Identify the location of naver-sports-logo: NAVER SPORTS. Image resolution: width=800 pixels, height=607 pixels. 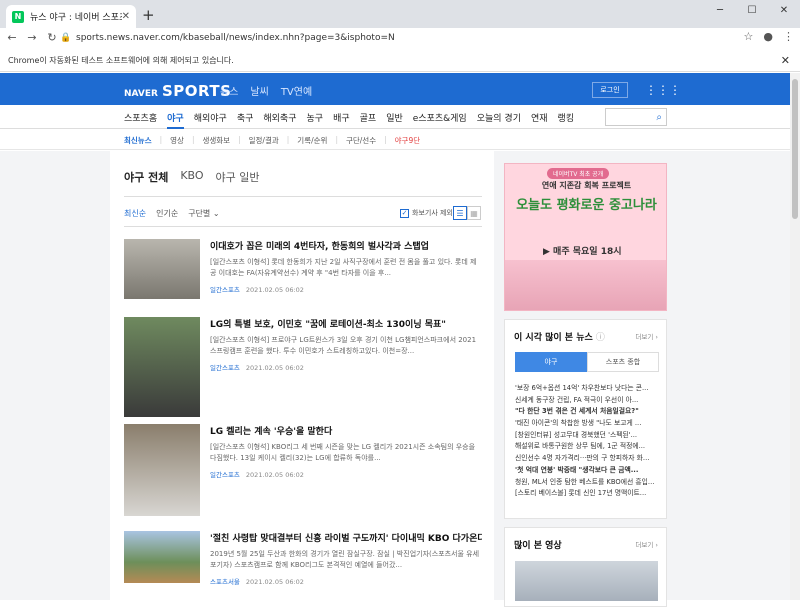
(177, 91).